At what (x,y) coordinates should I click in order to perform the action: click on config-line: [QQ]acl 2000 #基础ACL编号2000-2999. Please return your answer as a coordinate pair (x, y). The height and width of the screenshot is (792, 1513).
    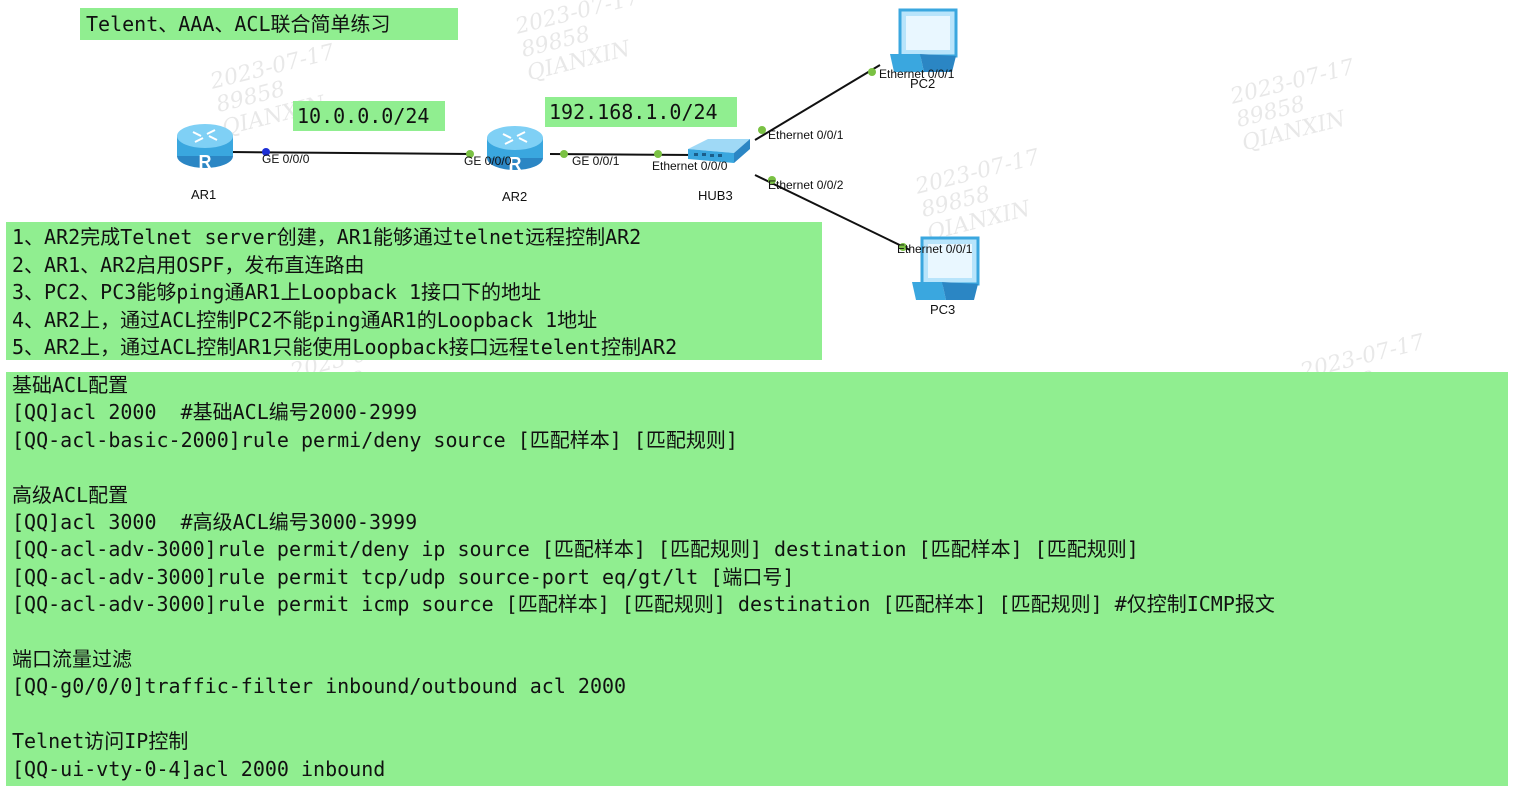
    Looking at the image, I should click on (215, 412).